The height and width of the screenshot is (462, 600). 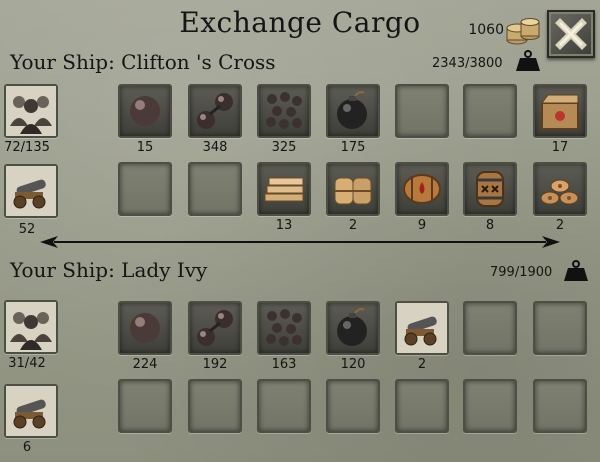 I want to click on ship2-row1-slot-cannon, so click(x=422, y=328).